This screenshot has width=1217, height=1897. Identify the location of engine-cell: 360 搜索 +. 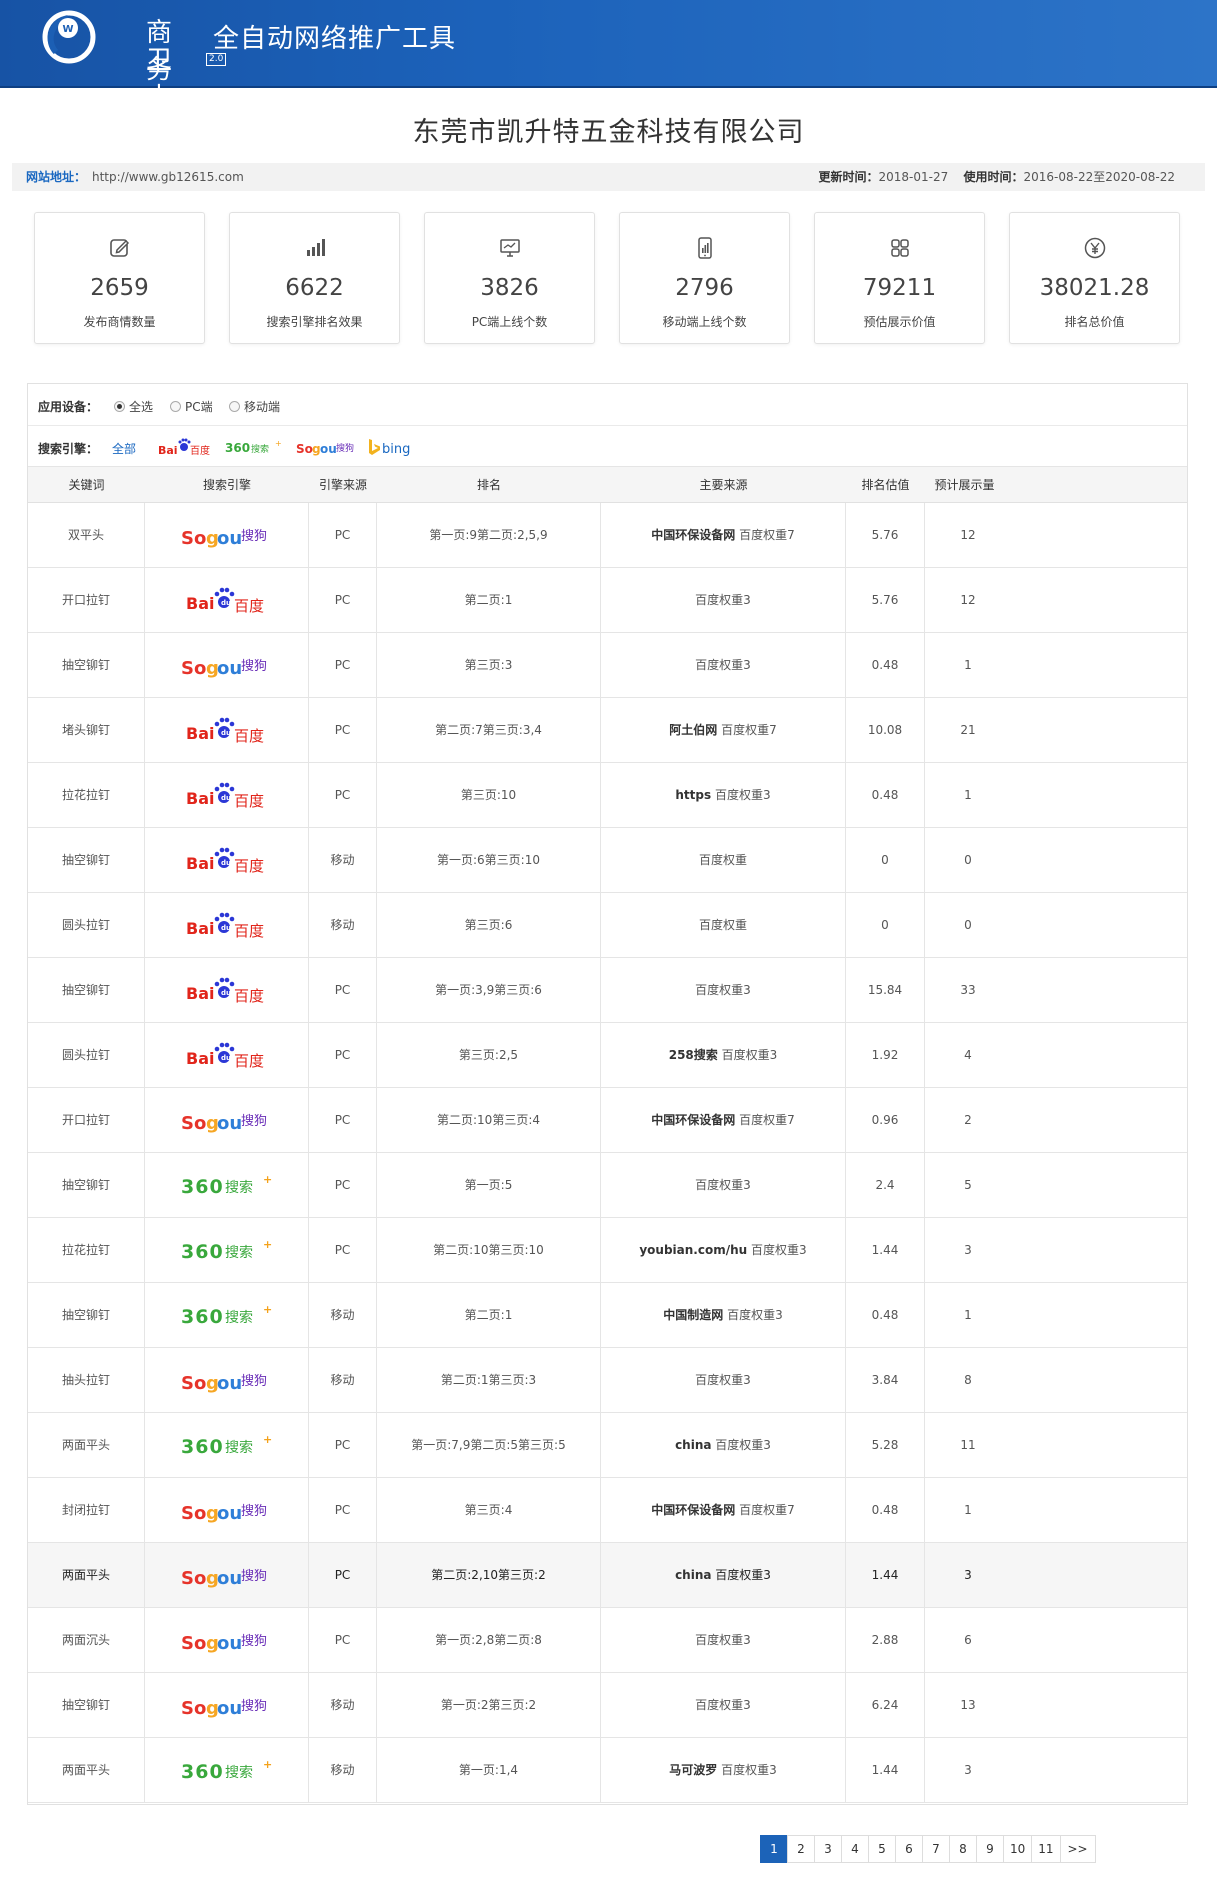
(227, 1770).